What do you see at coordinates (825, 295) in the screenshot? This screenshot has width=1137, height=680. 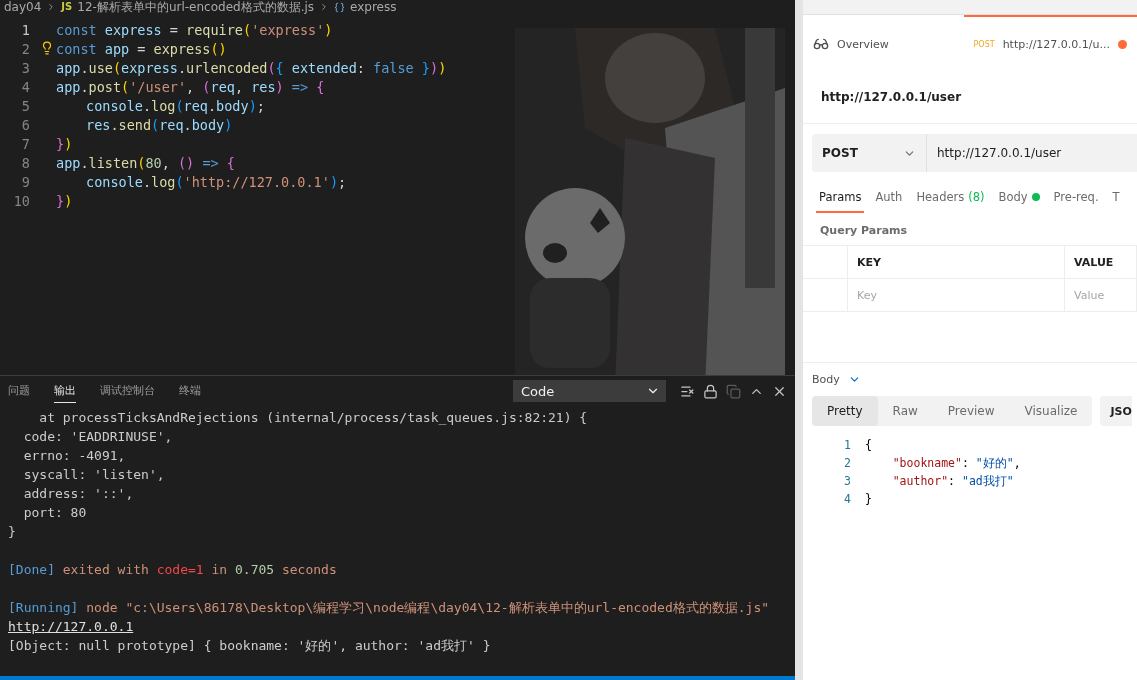 I see `table-cell` at bounding box center [825, 295].